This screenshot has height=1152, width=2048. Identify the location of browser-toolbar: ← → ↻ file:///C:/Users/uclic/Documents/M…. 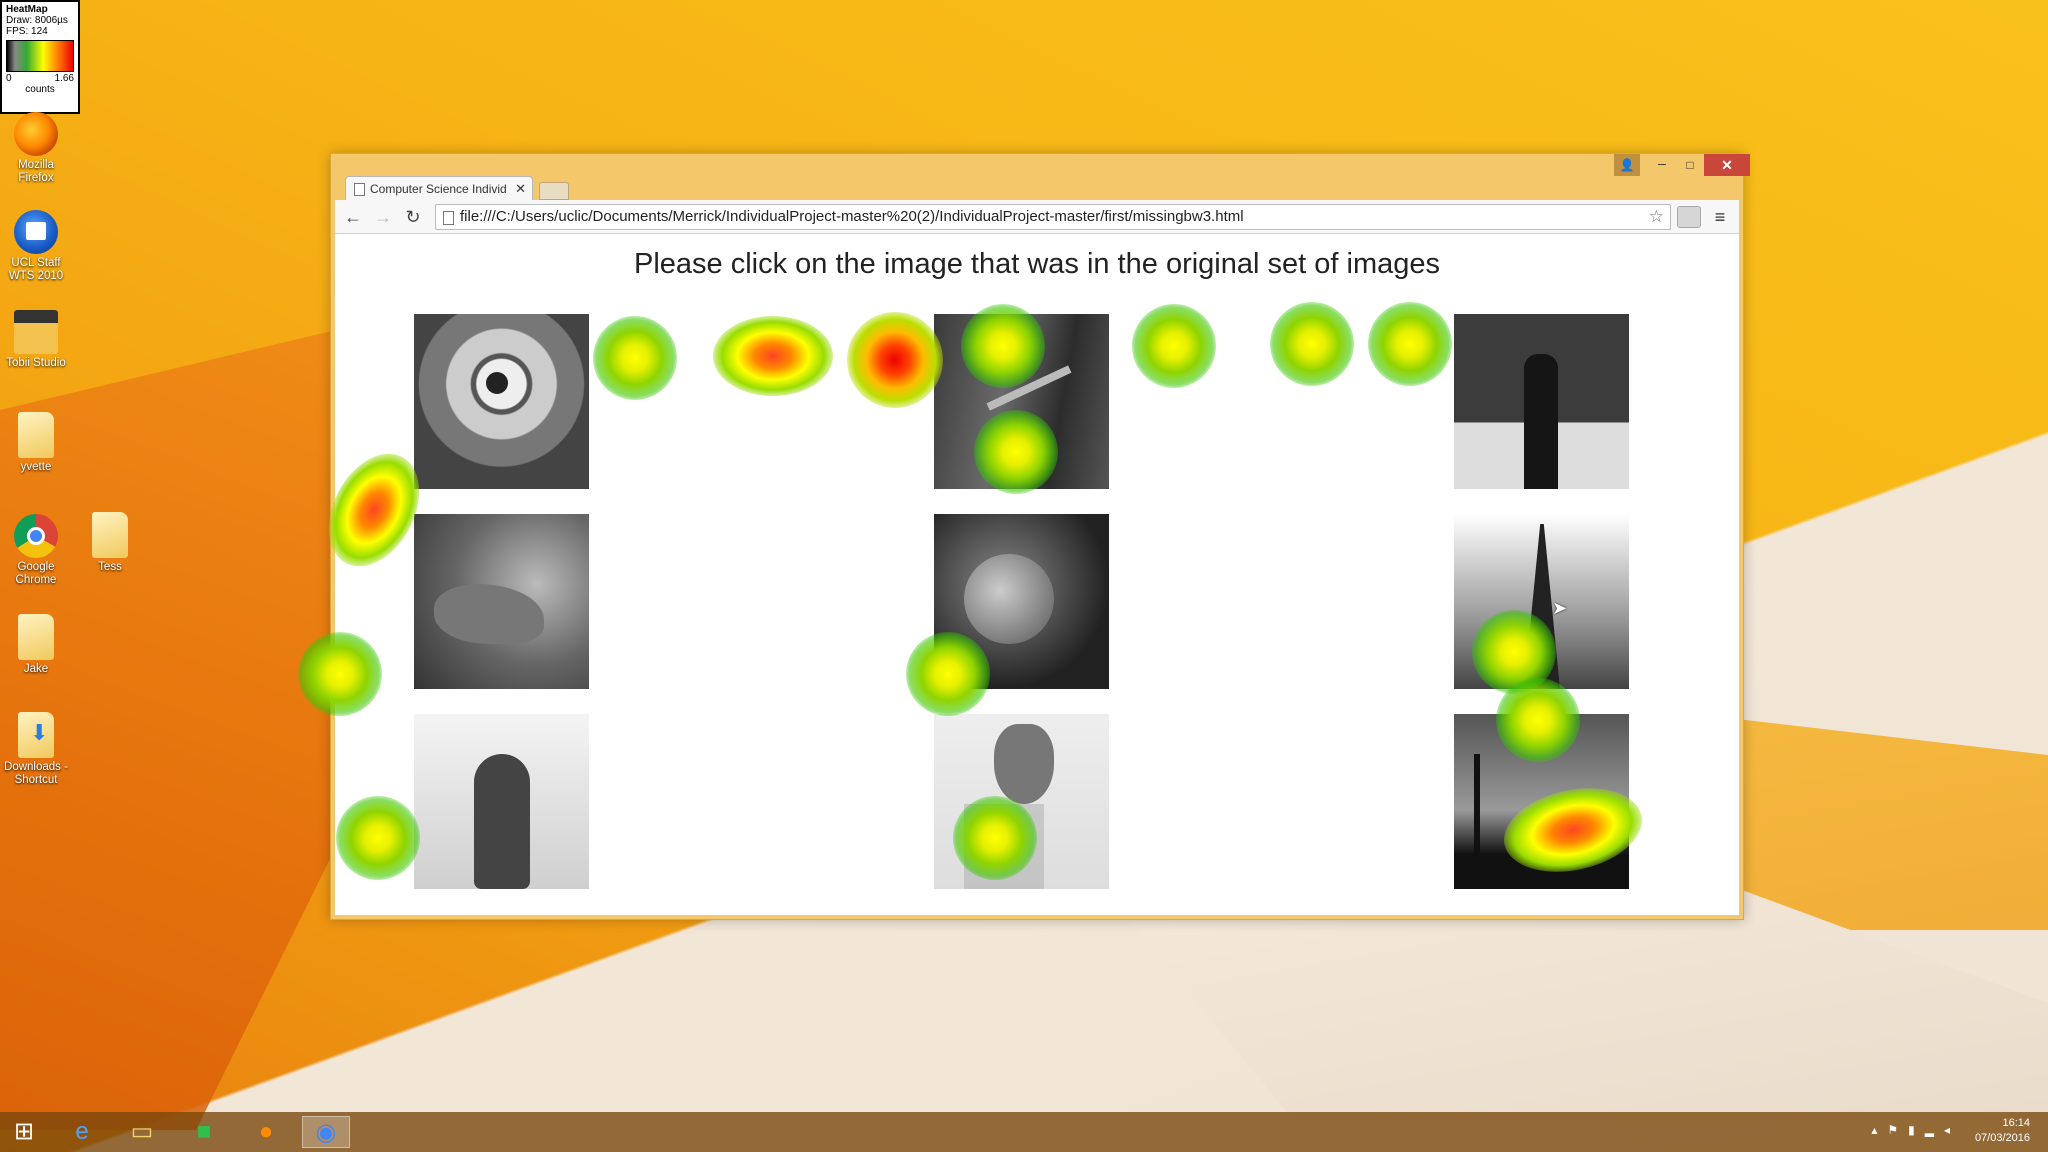
(1037, 217).